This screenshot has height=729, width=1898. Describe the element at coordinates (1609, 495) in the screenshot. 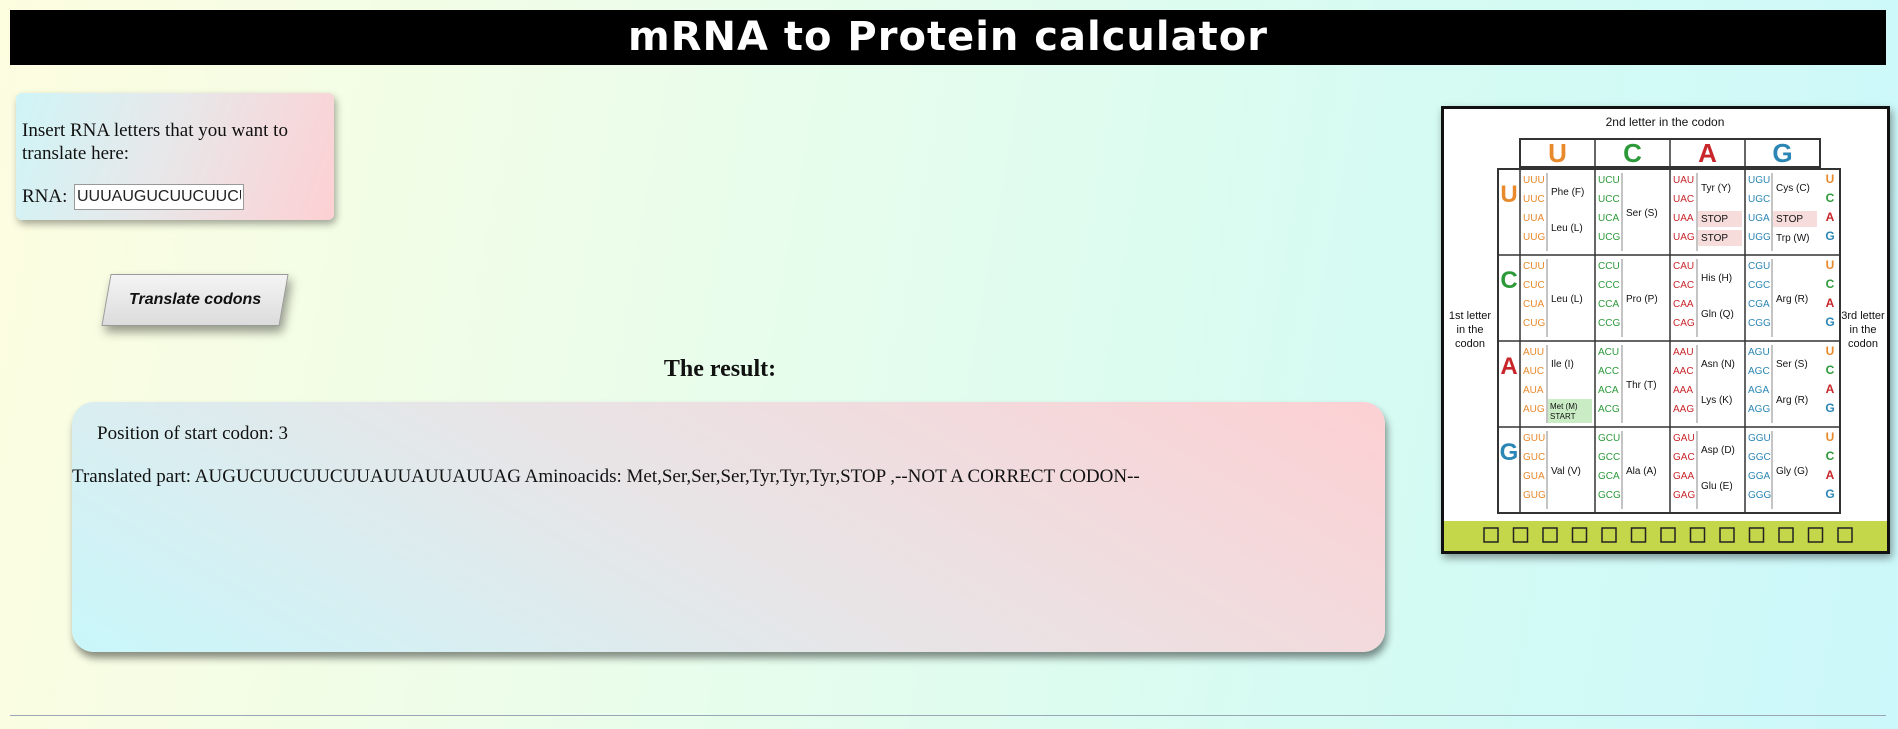

I see `codon-GCG: GCG` at that location.